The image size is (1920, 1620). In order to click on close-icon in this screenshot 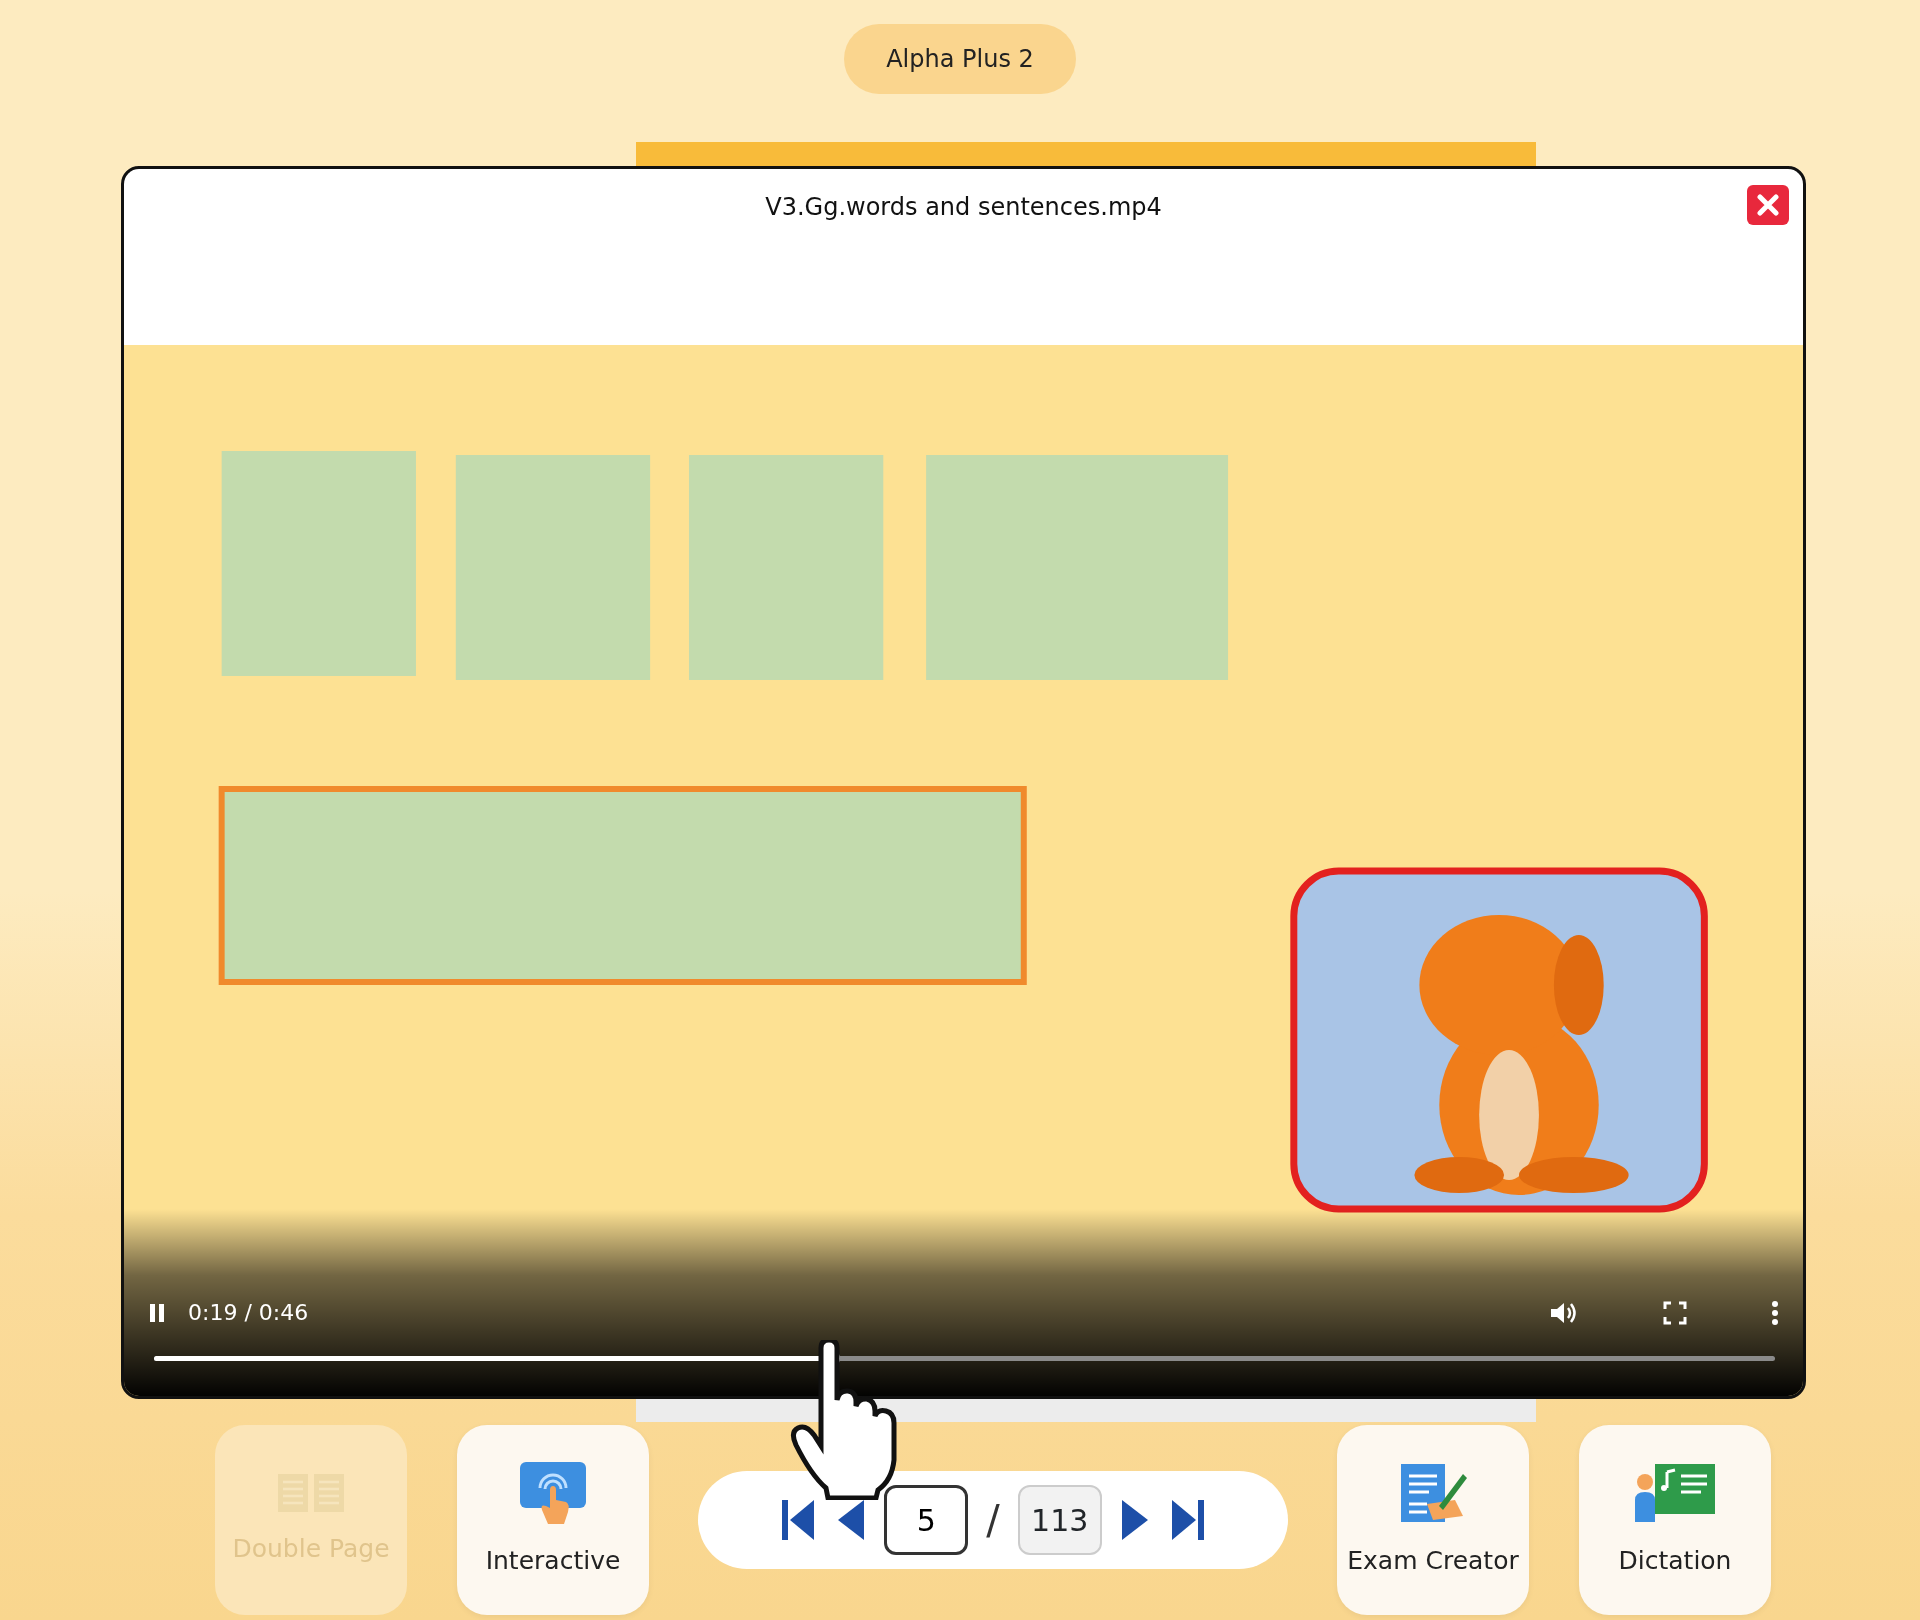, I will do `click(1768, 205)`.